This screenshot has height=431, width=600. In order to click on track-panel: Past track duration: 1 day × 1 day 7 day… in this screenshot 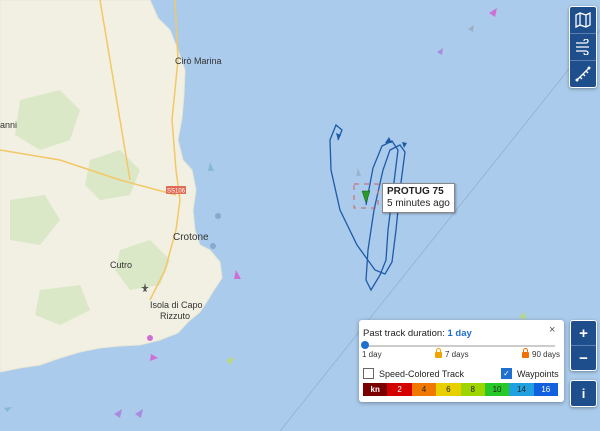, I will do `click(461, 361)`.